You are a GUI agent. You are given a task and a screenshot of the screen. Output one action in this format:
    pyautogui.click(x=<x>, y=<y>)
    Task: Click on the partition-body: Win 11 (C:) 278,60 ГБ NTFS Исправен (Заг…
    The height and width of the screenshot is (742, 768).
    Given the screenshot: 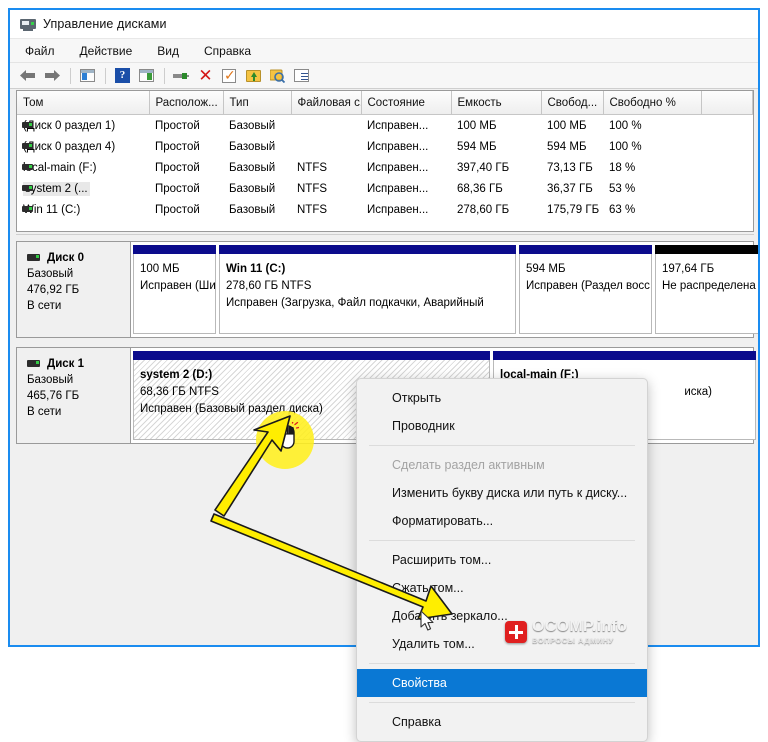 What is the action you would take?
    pyautogui.click(x=367, y=294)
    